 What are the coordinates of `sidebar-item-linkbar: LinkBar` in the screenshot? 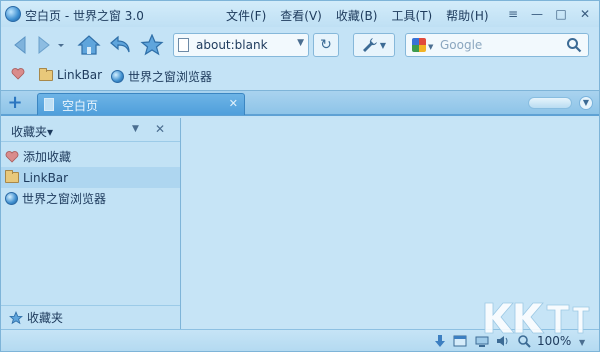 It's located at (90, 177).